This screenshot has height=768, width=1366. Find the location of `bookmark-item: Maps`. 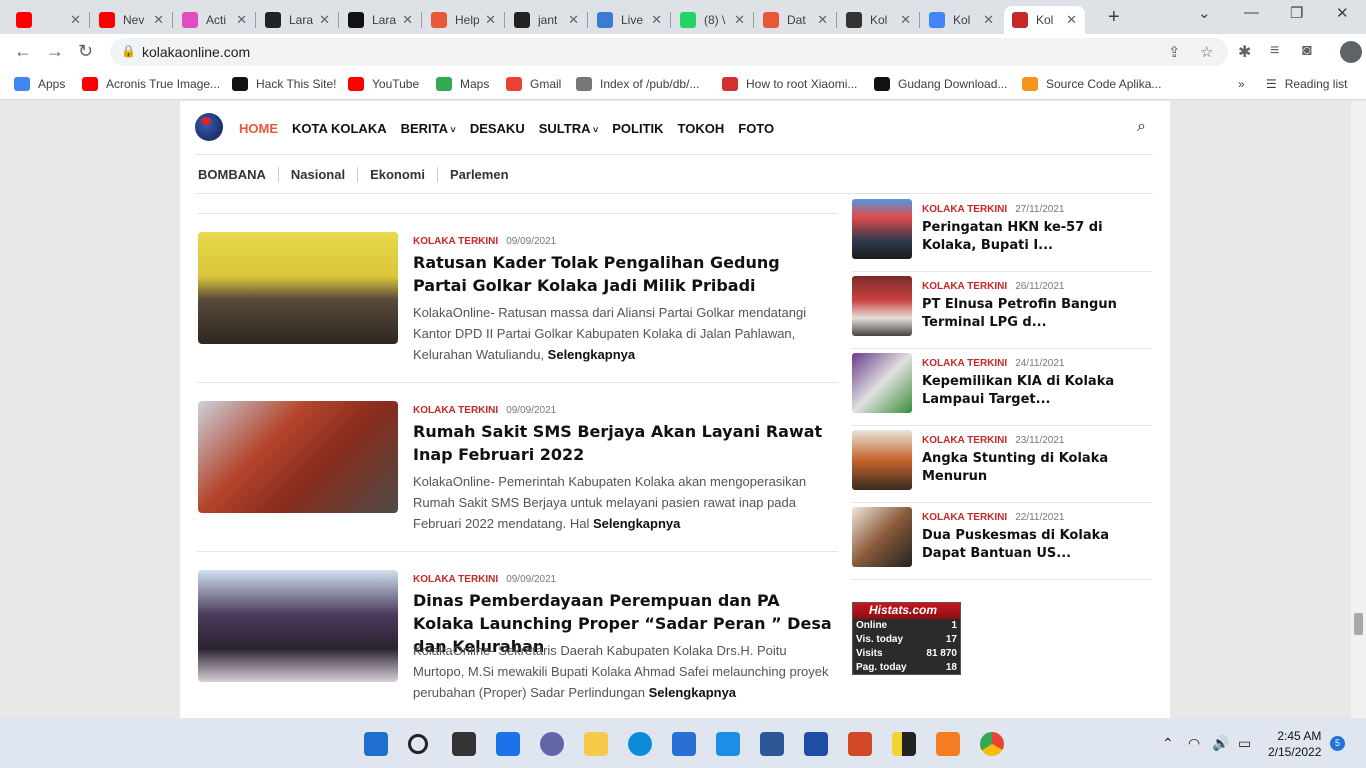

bookmark-item: Maps is located at coordinates (462, 84).